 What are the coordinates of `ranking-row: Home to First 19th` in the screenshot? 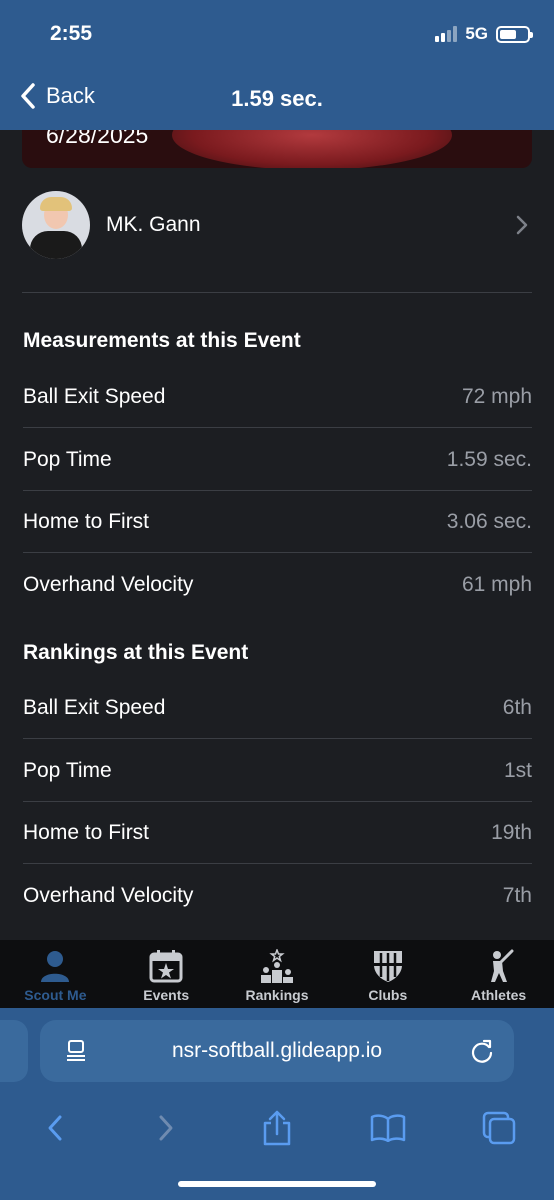 It's located at (277, 833).